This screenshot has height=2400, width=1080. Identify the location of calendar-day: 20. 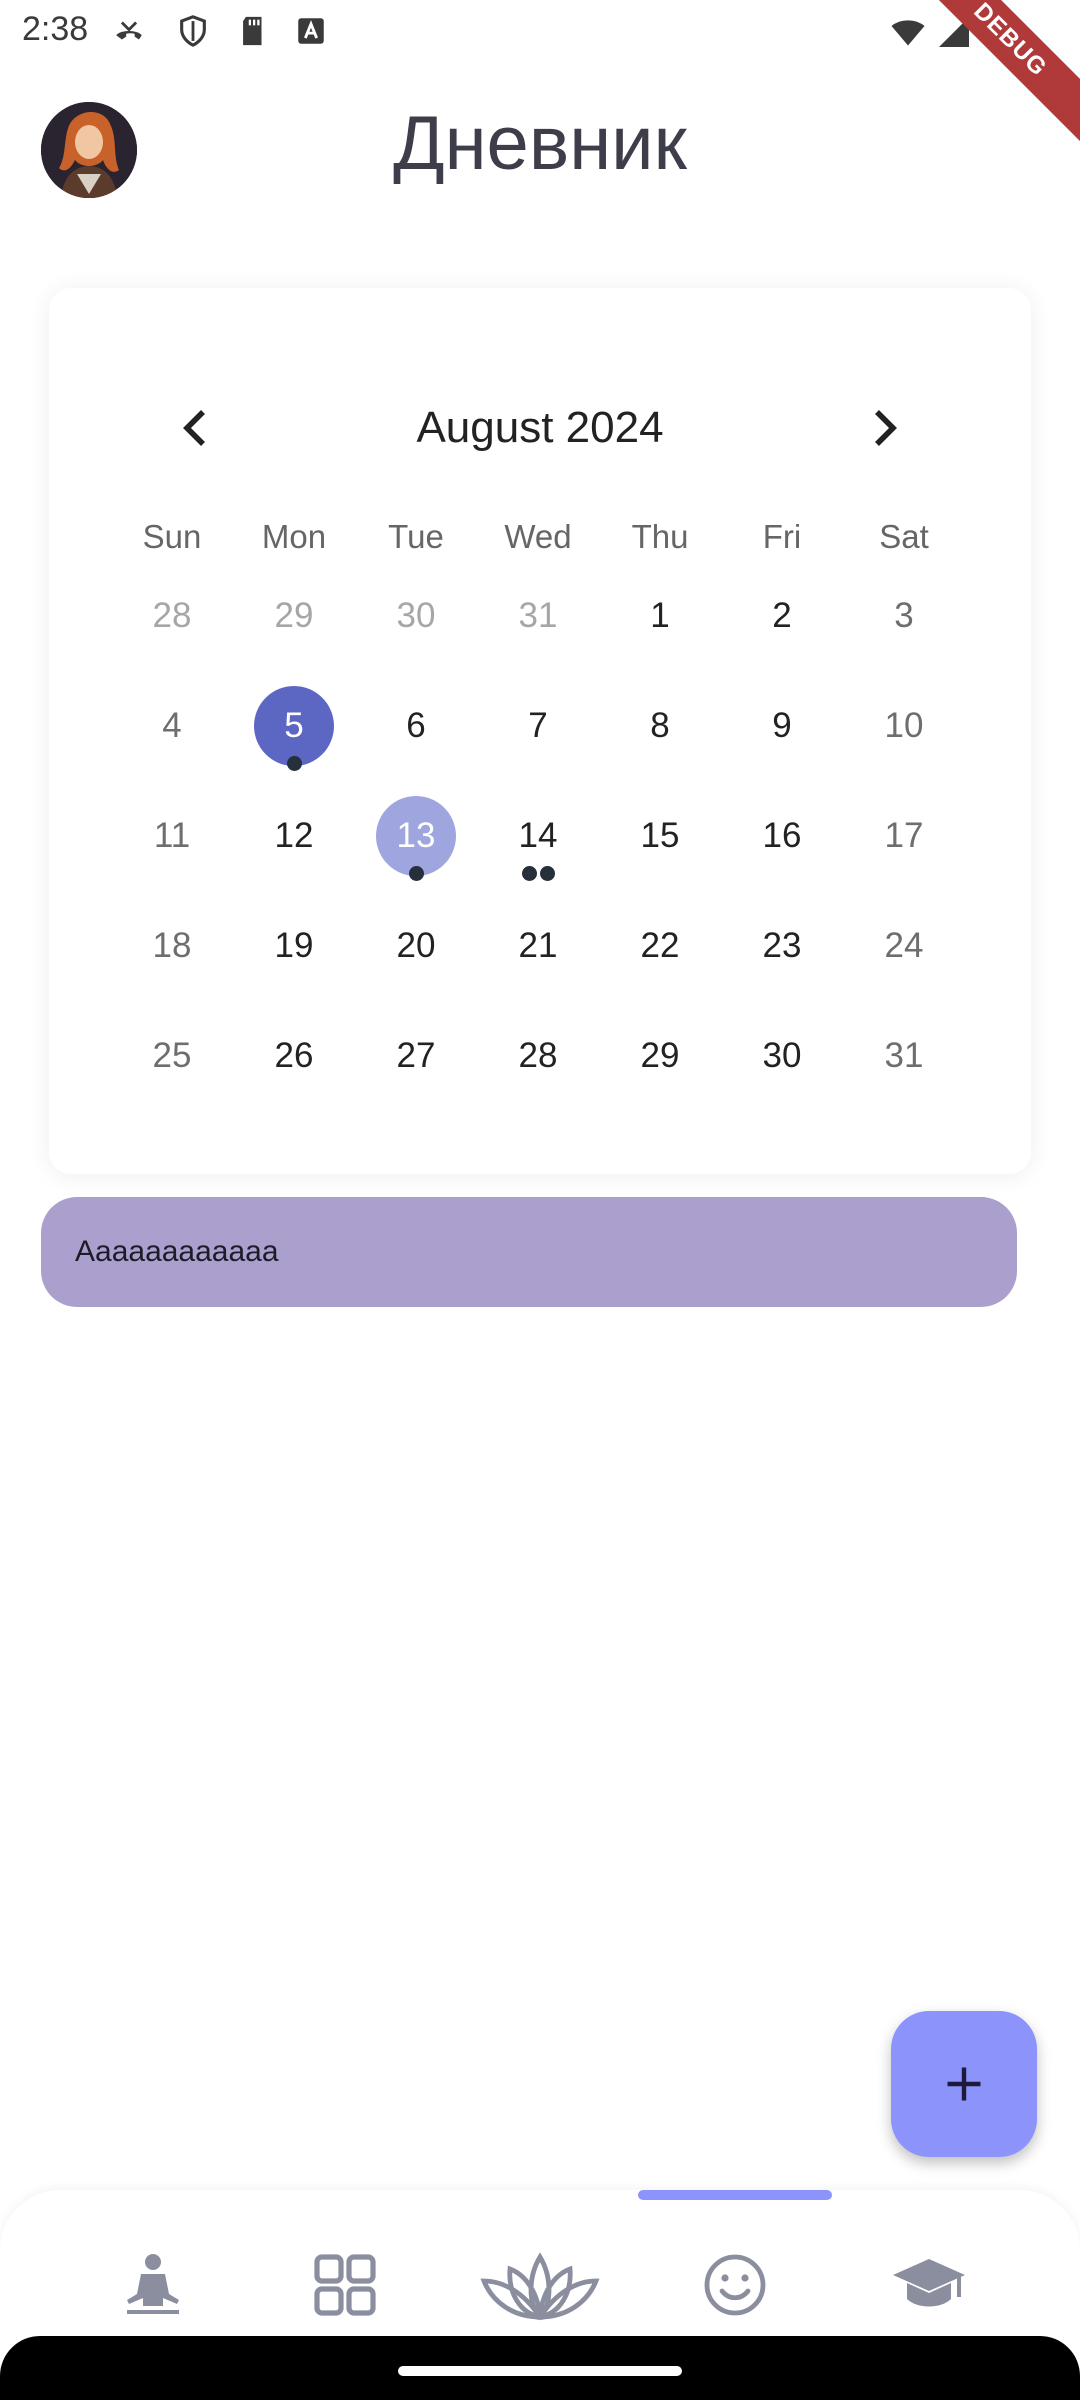
(416, 946).